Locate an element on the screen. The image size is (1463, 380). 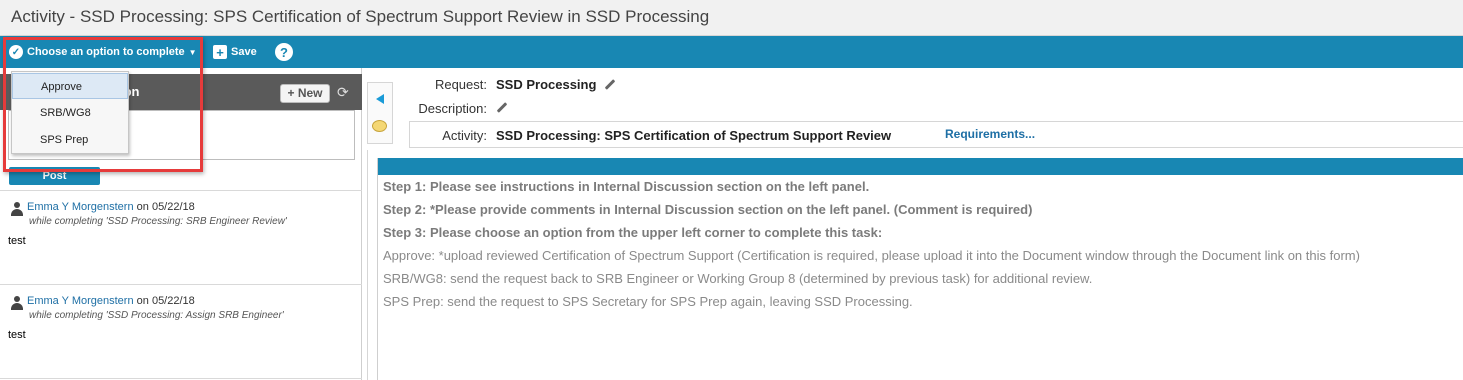
new-discussion-button: + New is located at coordinates (305, 93).